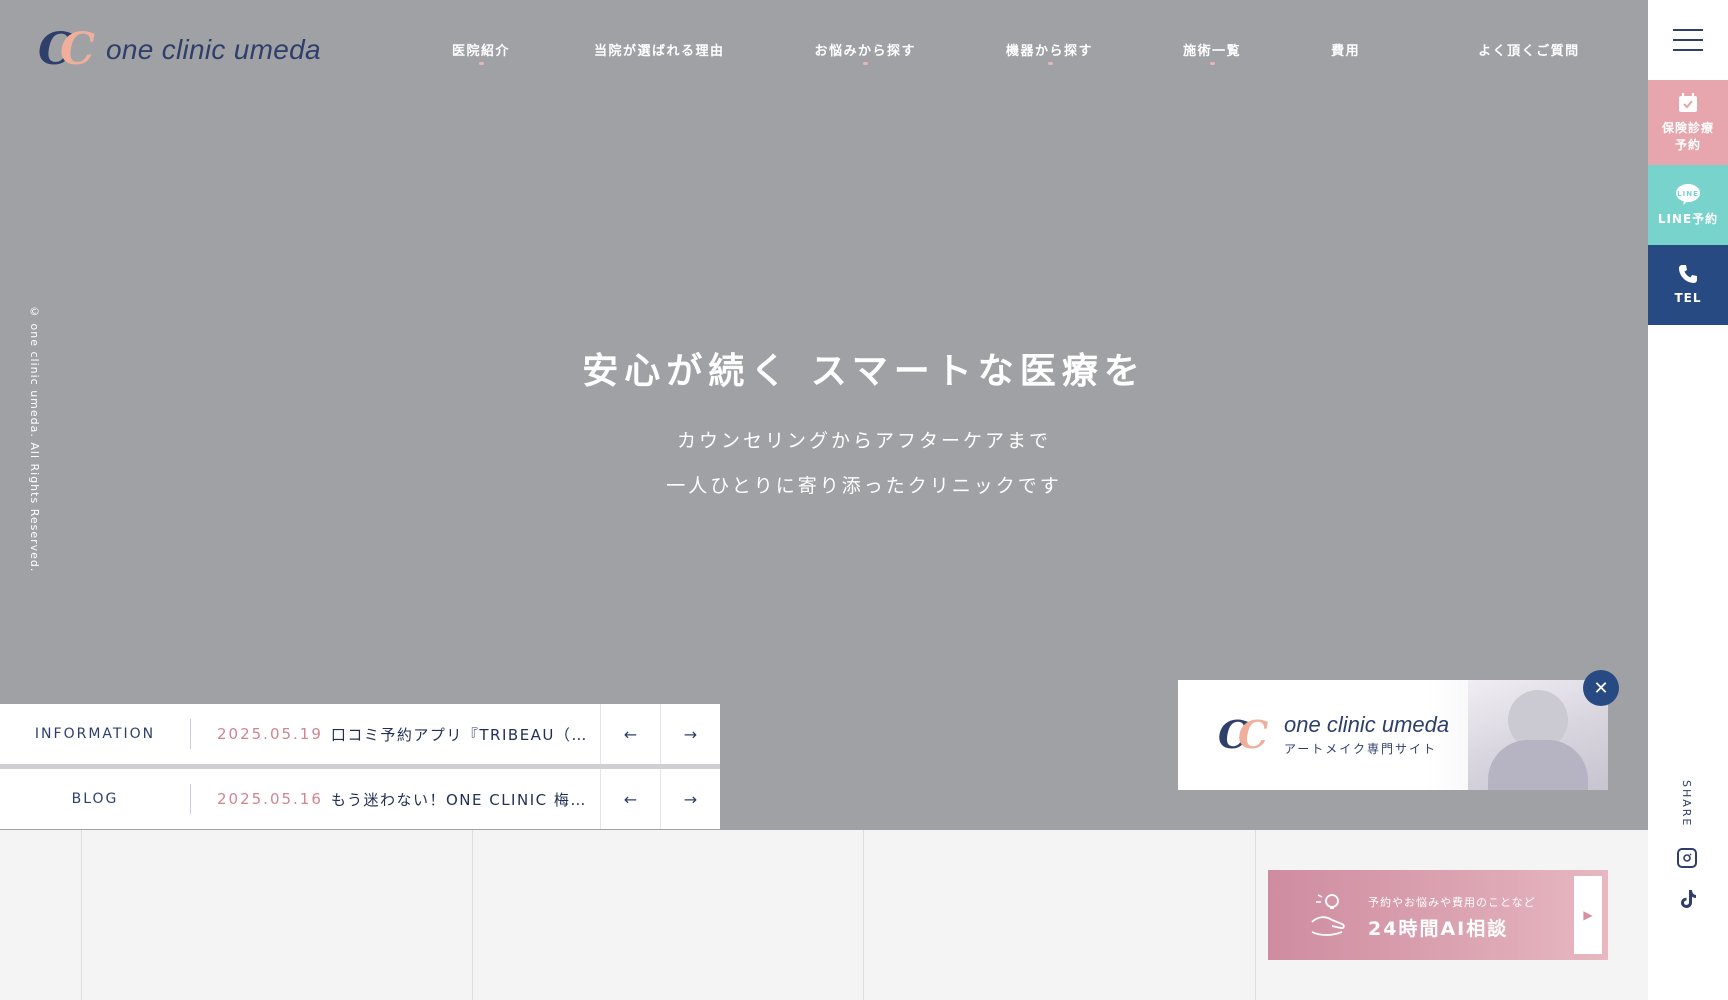 The width and height of the screenshot is (1728, 1000). I want to click on hero-title: 安心が続く スマートな医療を, so click(864, 371).